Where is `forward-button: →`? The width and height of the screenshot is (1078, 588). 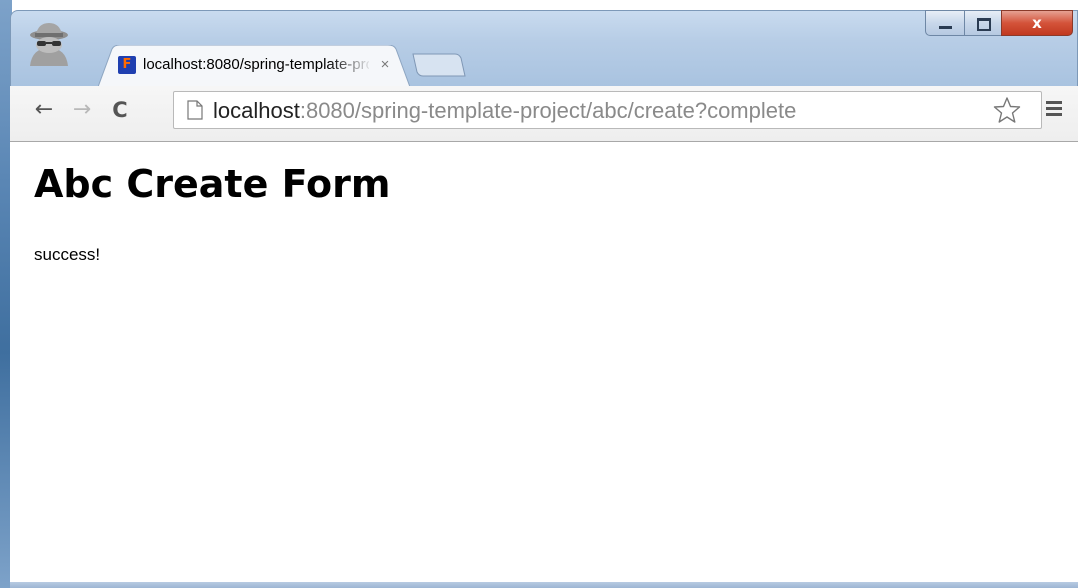
forward-button: → is located at coordinates (82, 110).